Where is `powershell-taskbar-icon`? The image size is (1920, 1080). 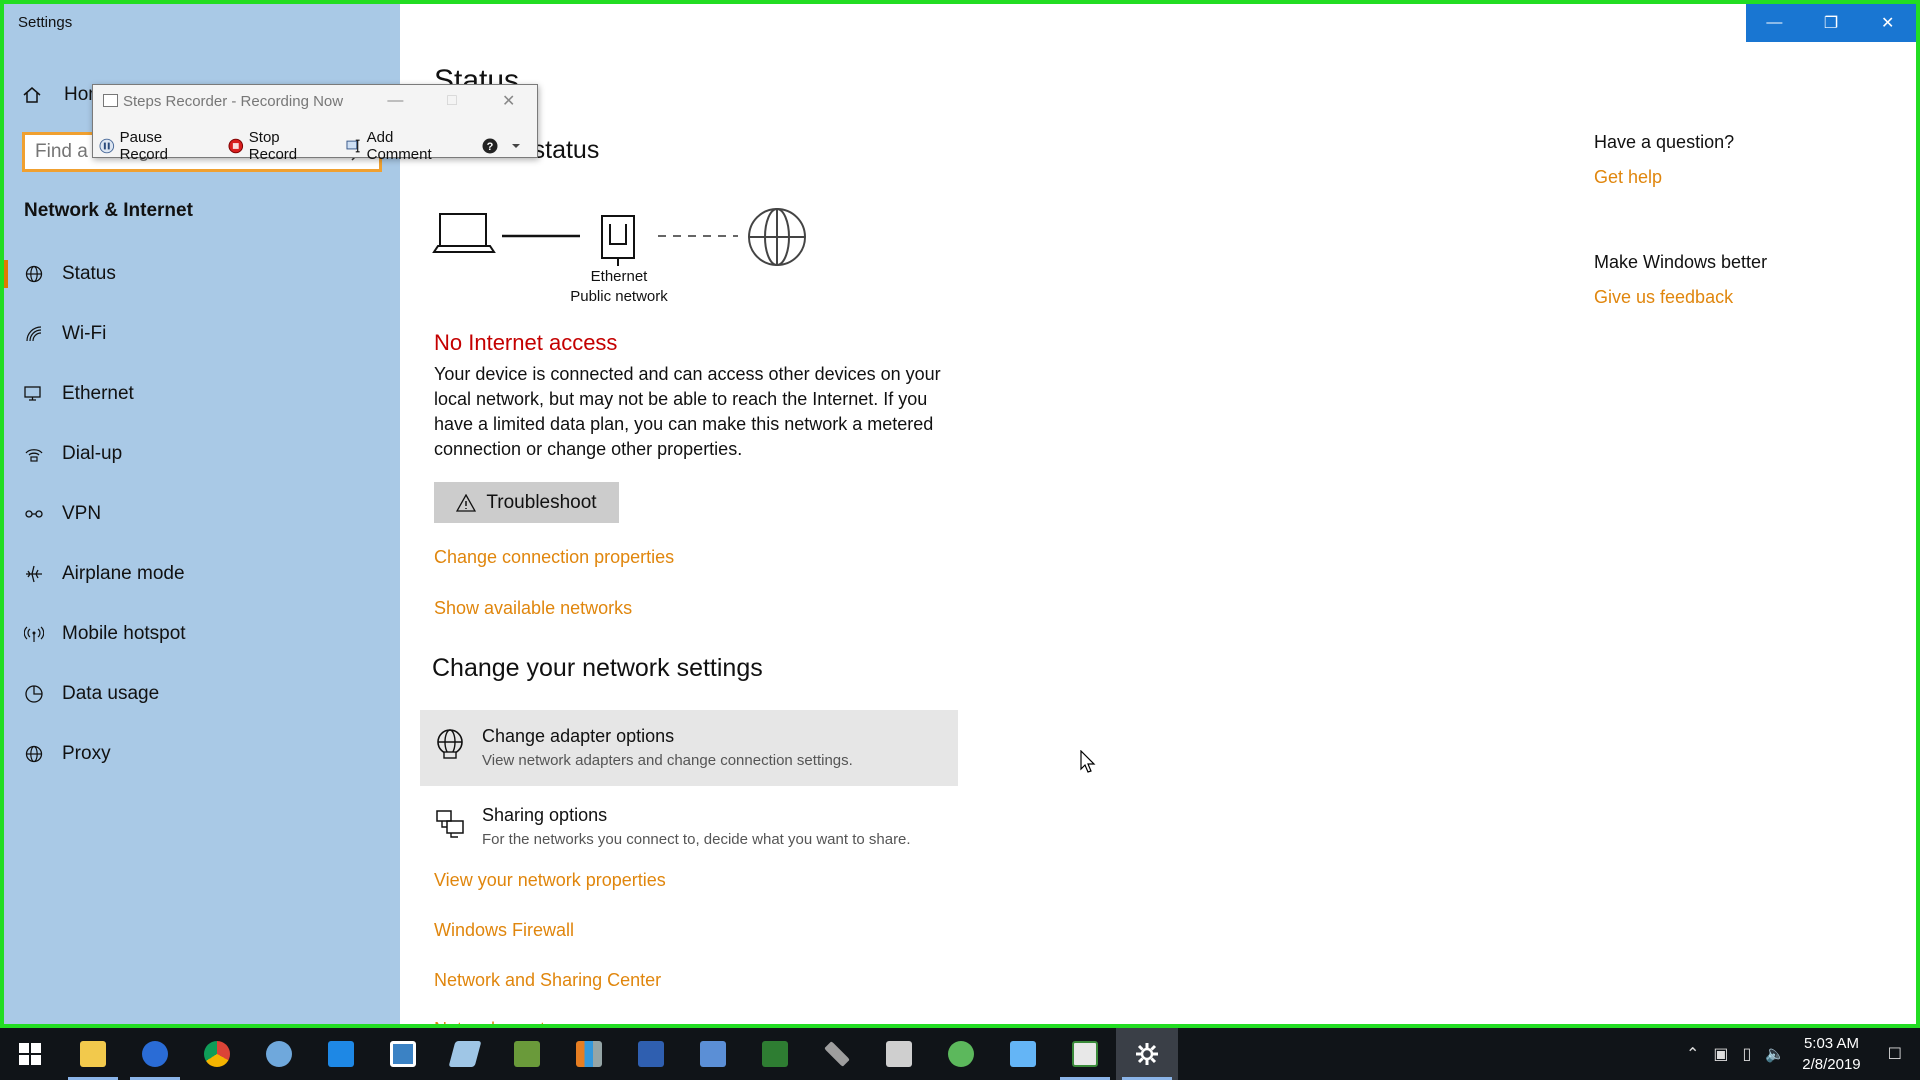 powershell-taskbar-icon is located at coordinates (651, 1054).